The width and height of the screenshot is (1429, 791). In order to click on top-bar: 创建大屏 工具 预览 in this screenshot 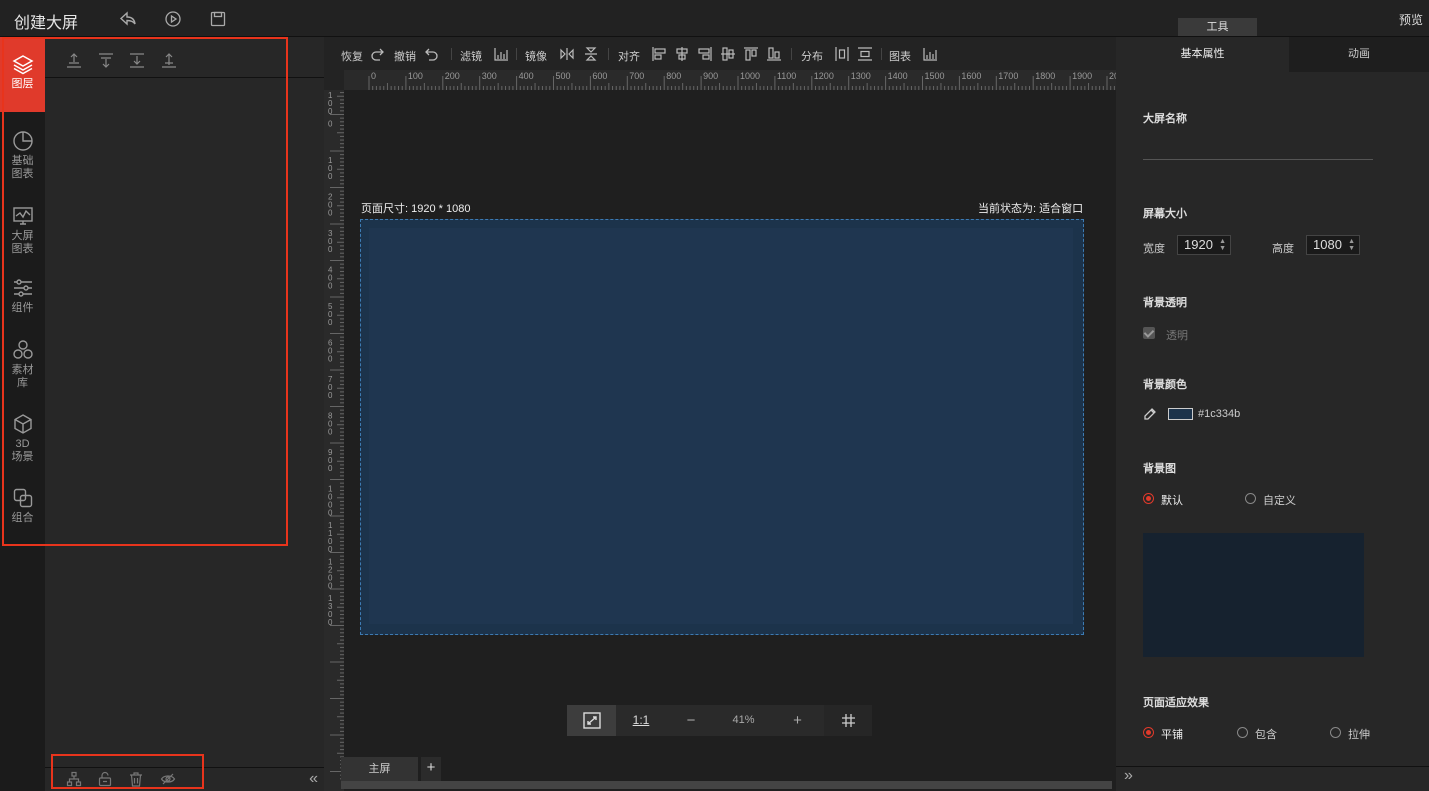, I will do `click(714, 18)`.